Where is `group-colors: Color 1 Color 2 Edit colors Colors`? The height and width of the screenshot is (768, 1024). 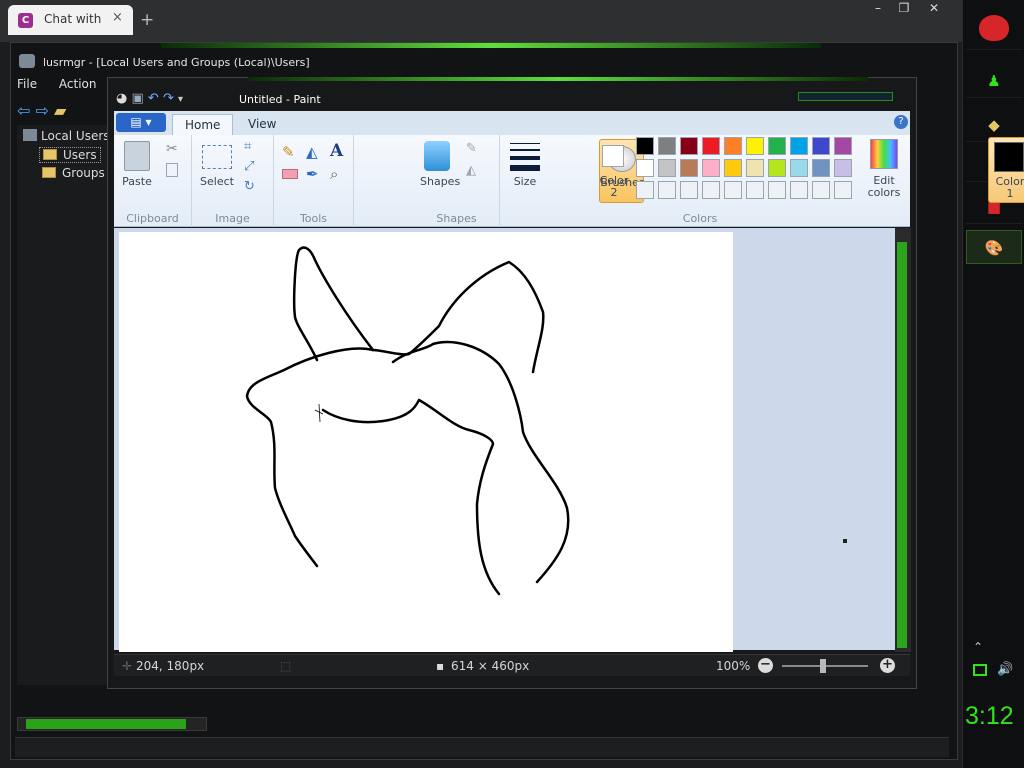
group-colors: Color 1 Color 2 Edit colors Colors is located at coordinates (787, 181).